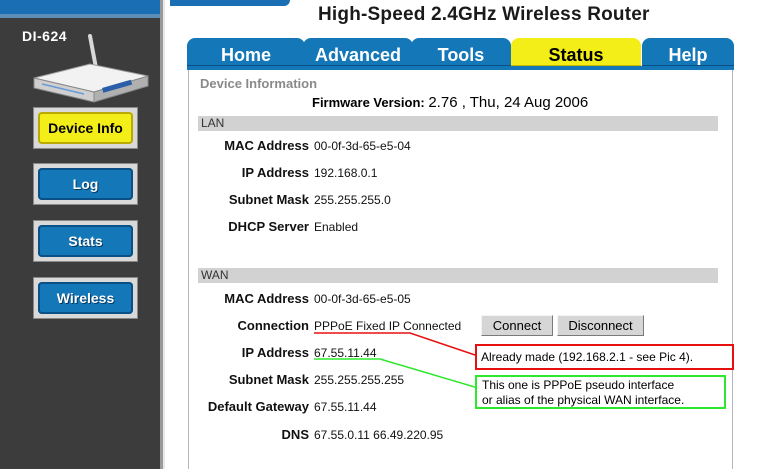 The image size is (761, 469). I want to click on tab-label: Help, so click(688, 55).